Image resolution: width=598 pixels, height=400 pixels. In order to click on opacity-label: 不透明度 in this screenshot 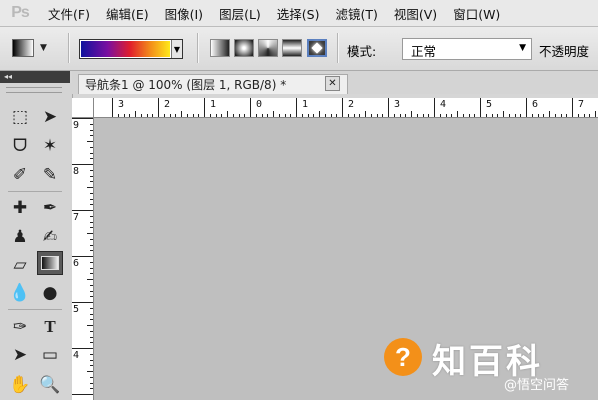, I will do `click(564, 51)`.